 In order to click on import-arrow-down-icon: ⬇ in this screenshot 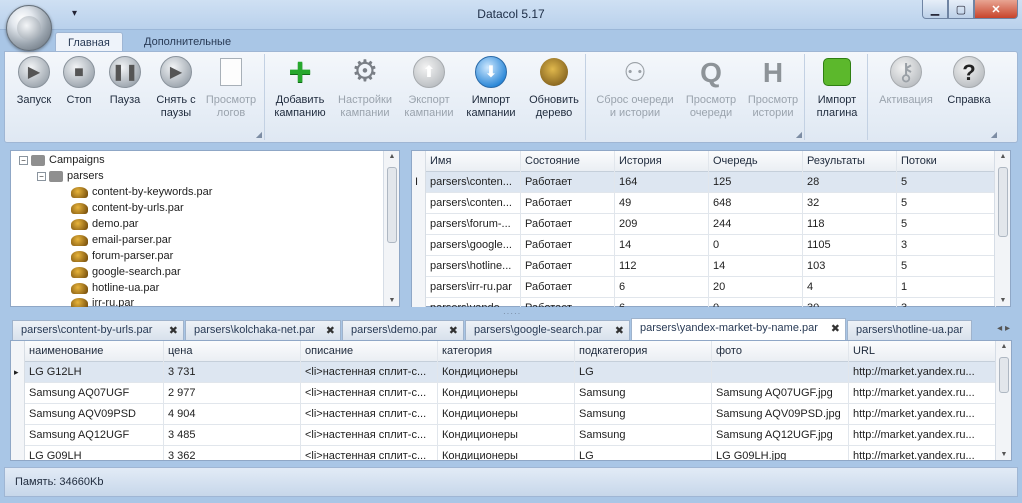, I will do `click(491, 72)`.